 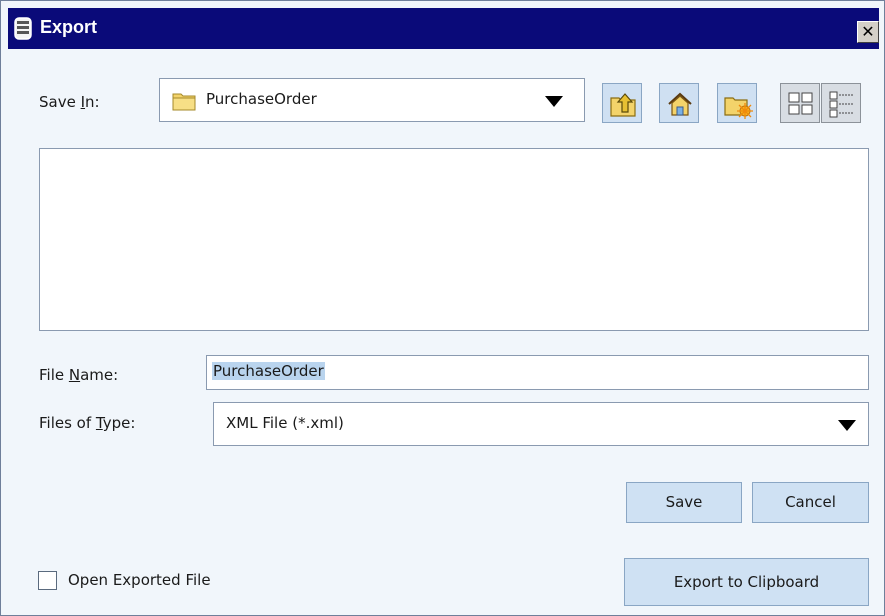 What do you see at coordinates (184, 102) in the screenshot?
I see `folder-icon` at bounding box center [184, 102].